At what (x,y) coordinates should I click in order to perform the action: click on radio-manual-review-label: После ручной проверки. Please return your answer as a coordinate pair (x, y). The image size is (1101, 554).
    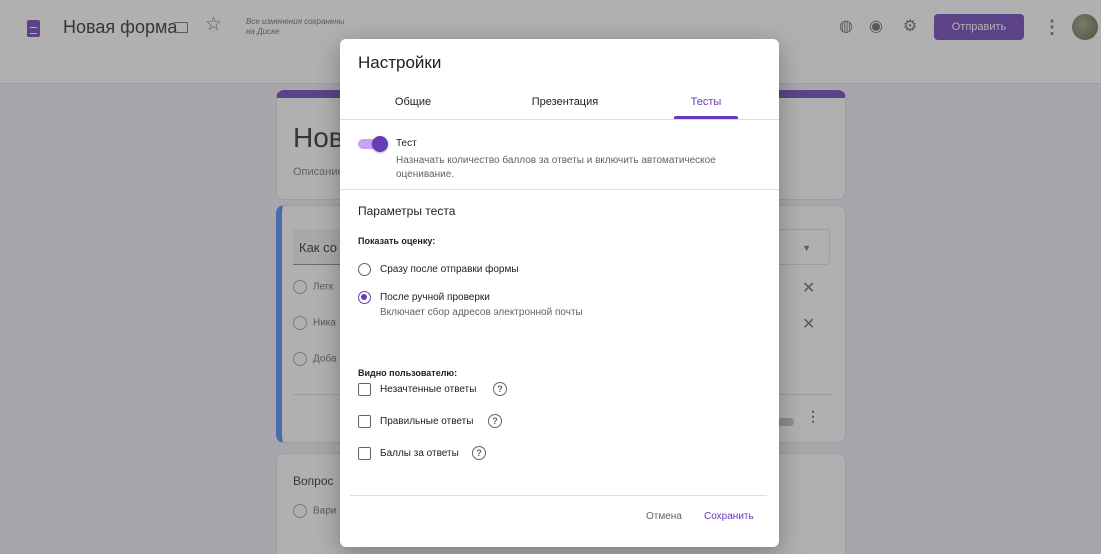
    Looking at the image, I should click on (435, 297).